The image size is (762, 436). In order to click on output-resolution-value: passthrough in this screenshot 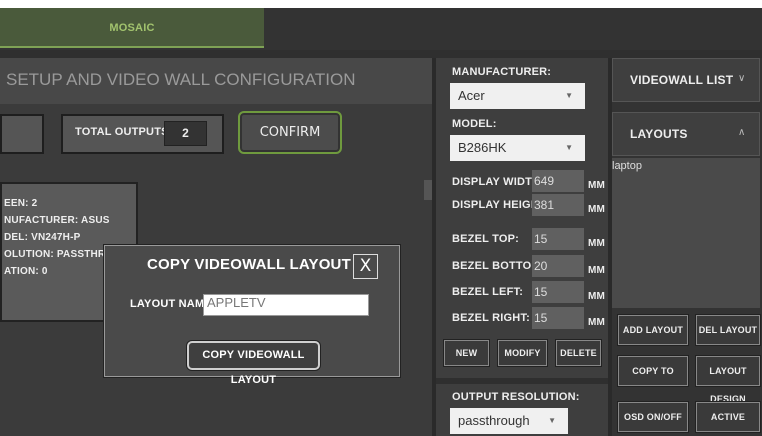, I will do `click(494, 420)`.